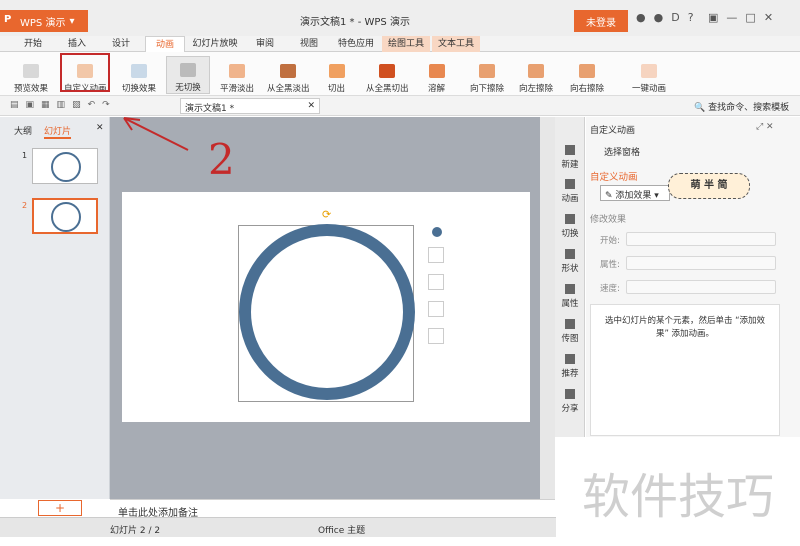 The width and height of the screenshot is (800, 546). I want to click on feedback-icon: D, so click(675, 17).